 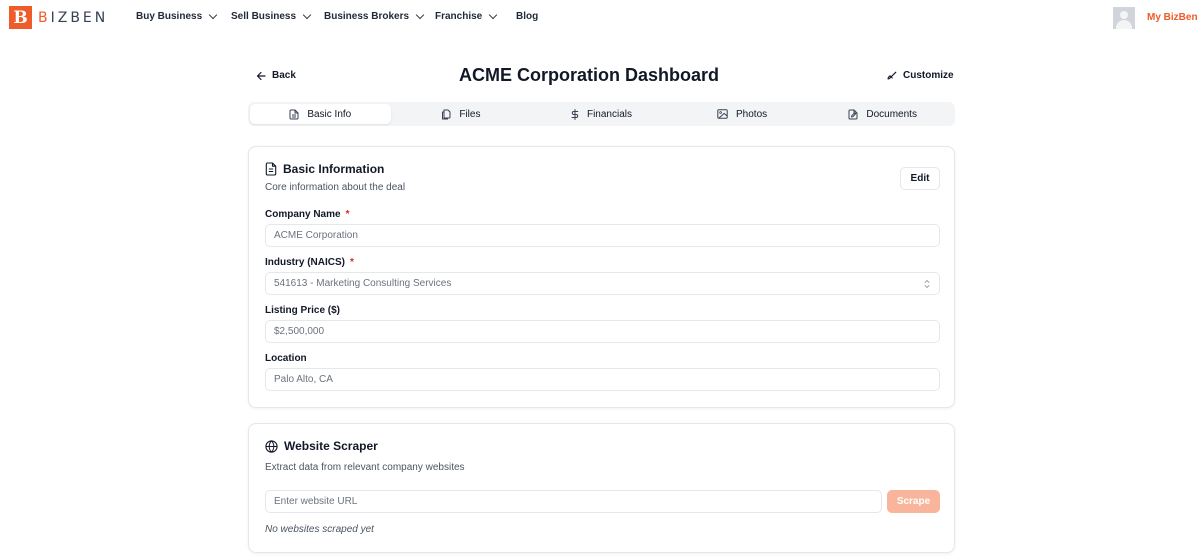 What do you see at coordinates (329, 114) in the screenshot?
I see `tab-basic-info-label: Basic Info` at bounding box center [329, 114].